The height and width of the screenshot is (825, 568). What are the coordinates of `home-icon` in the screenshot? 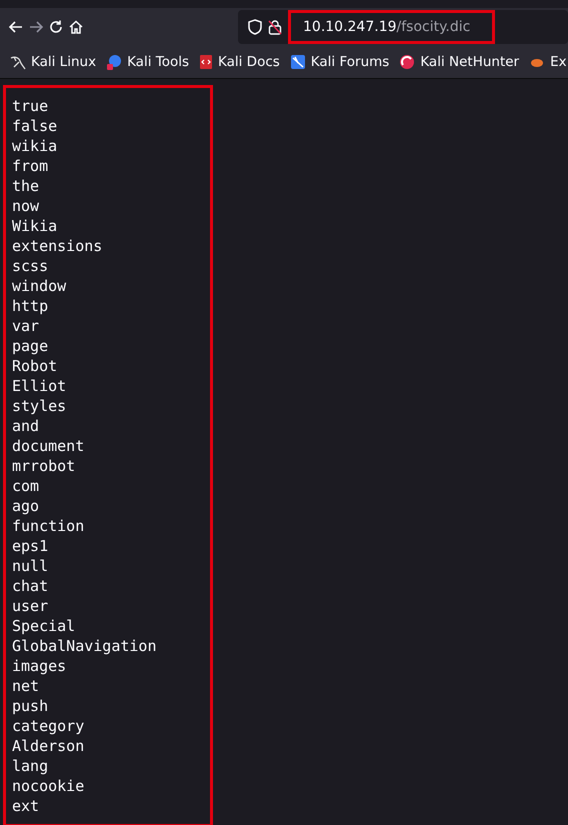 It's located at (76, 27).